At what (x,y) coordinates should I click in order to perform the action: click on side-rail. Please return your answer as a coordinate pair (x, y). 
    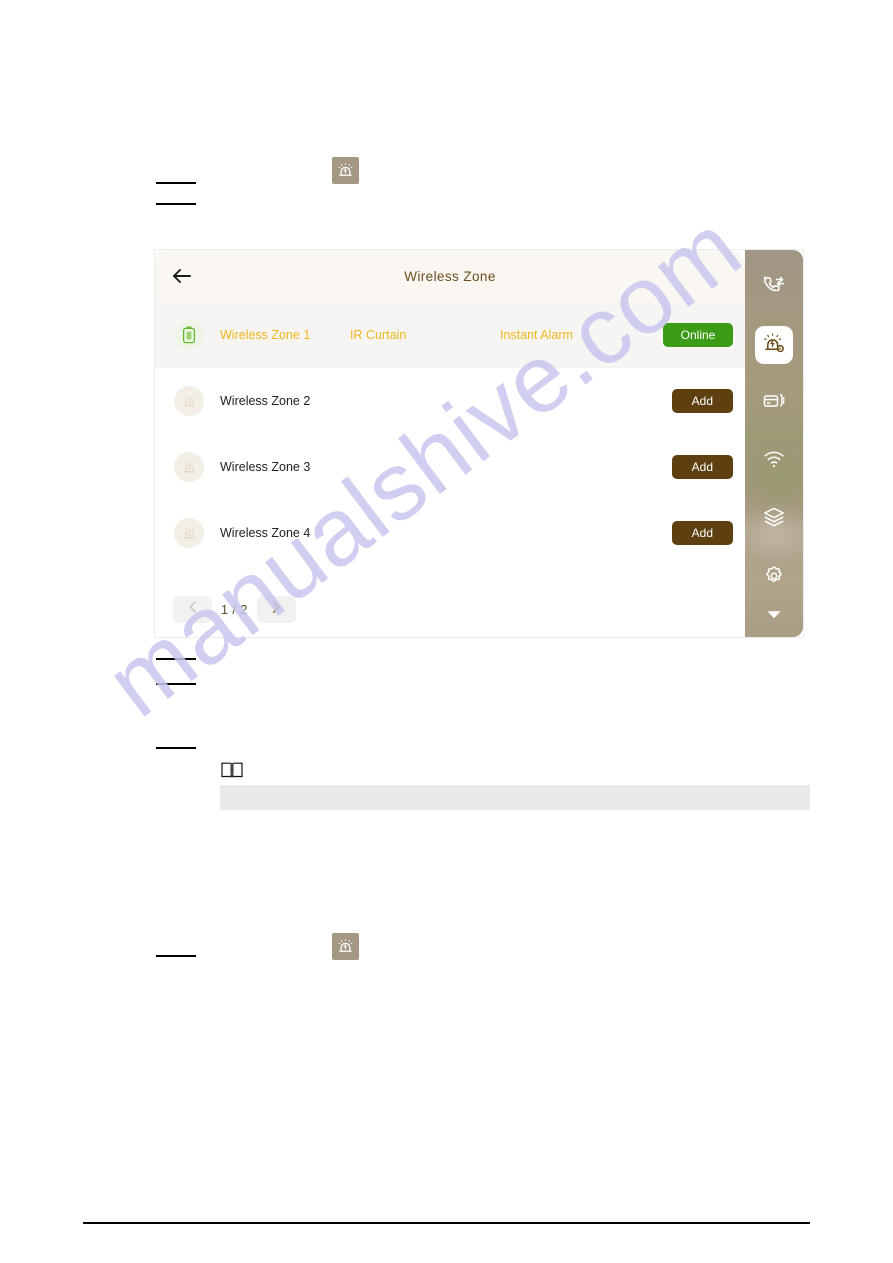
    Looking at the image, I should click on (774, 443).